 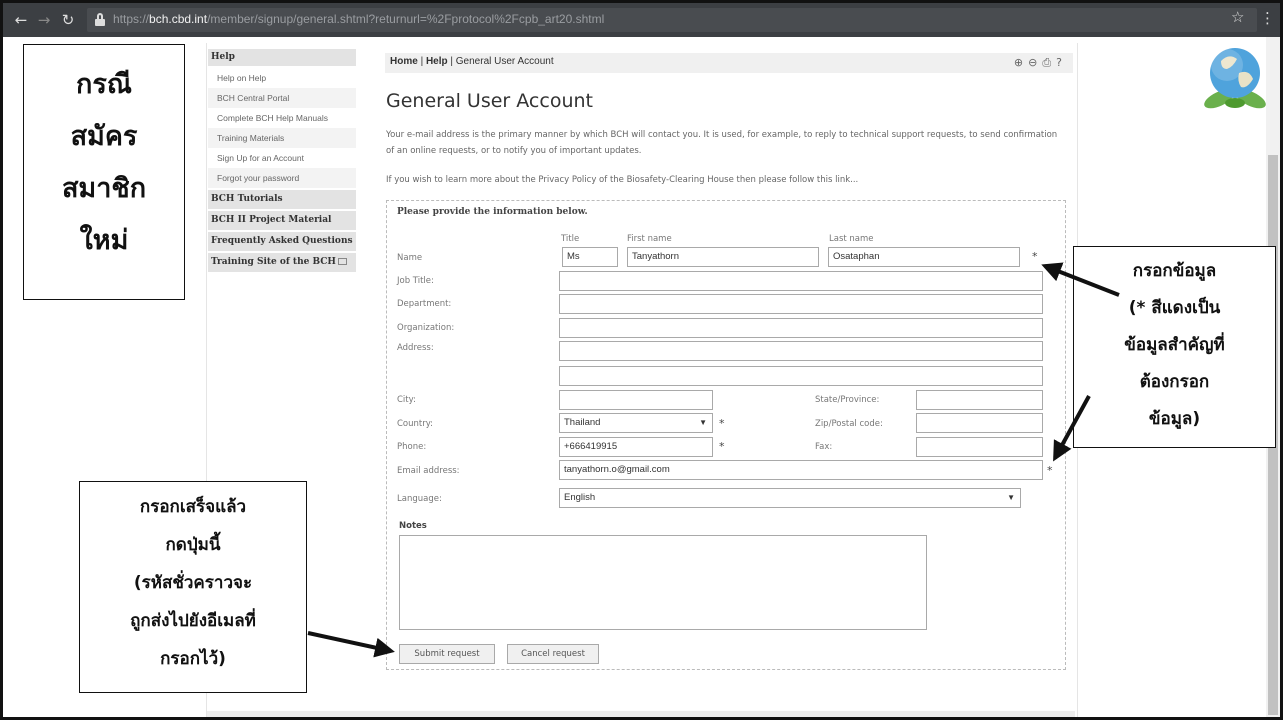 What do you see at coordinates (282, 220) in the screenshot?
I see `sidebar-item-project-material: BCH II Project Material` at bounding box center [282, 220].